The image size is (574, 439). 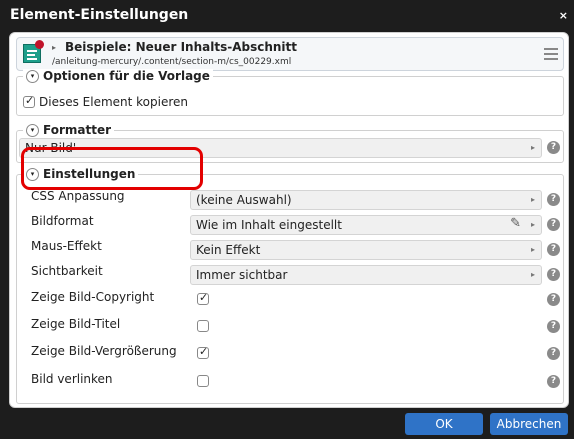 What do you see at coordinates (366, 200) in the screenshot?
I see `css-adjust-select: (keine Auswahl) ▸` at bounding box center [366, 200].